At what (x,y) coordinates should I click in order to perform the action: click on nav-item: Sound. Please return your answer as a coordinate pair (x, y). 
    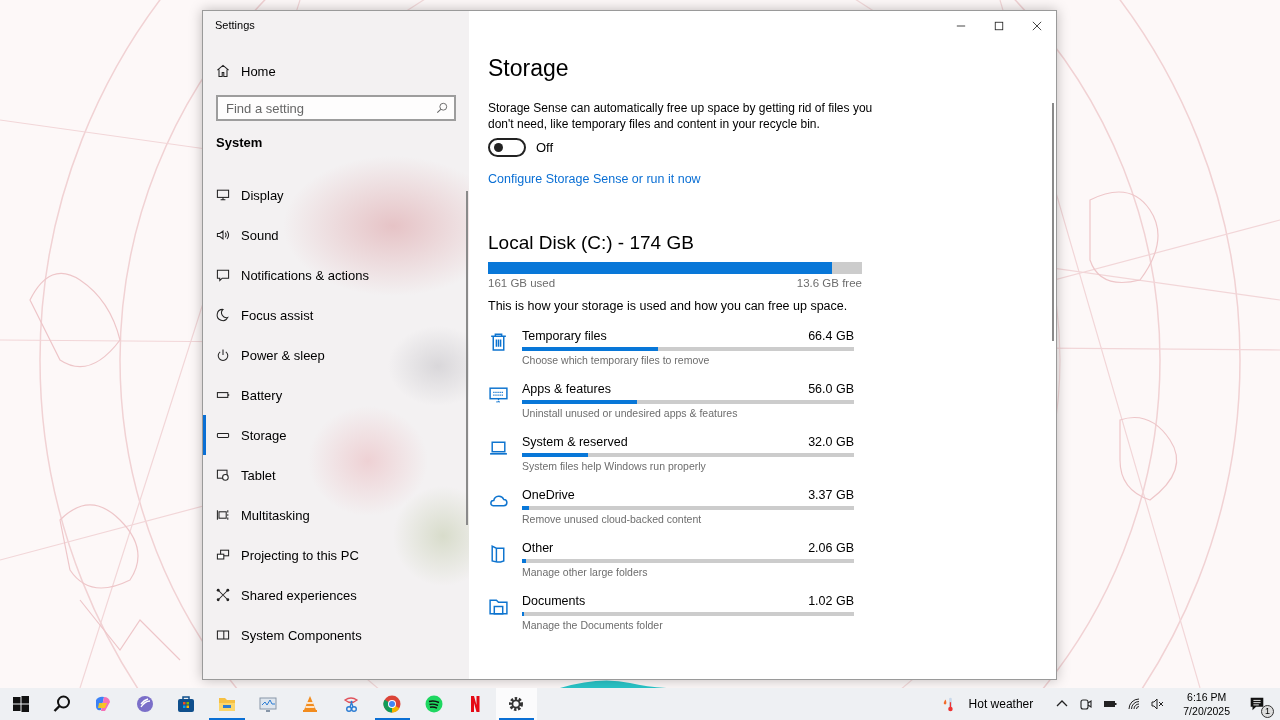
    Looking at the image, I should click on (336, 235).